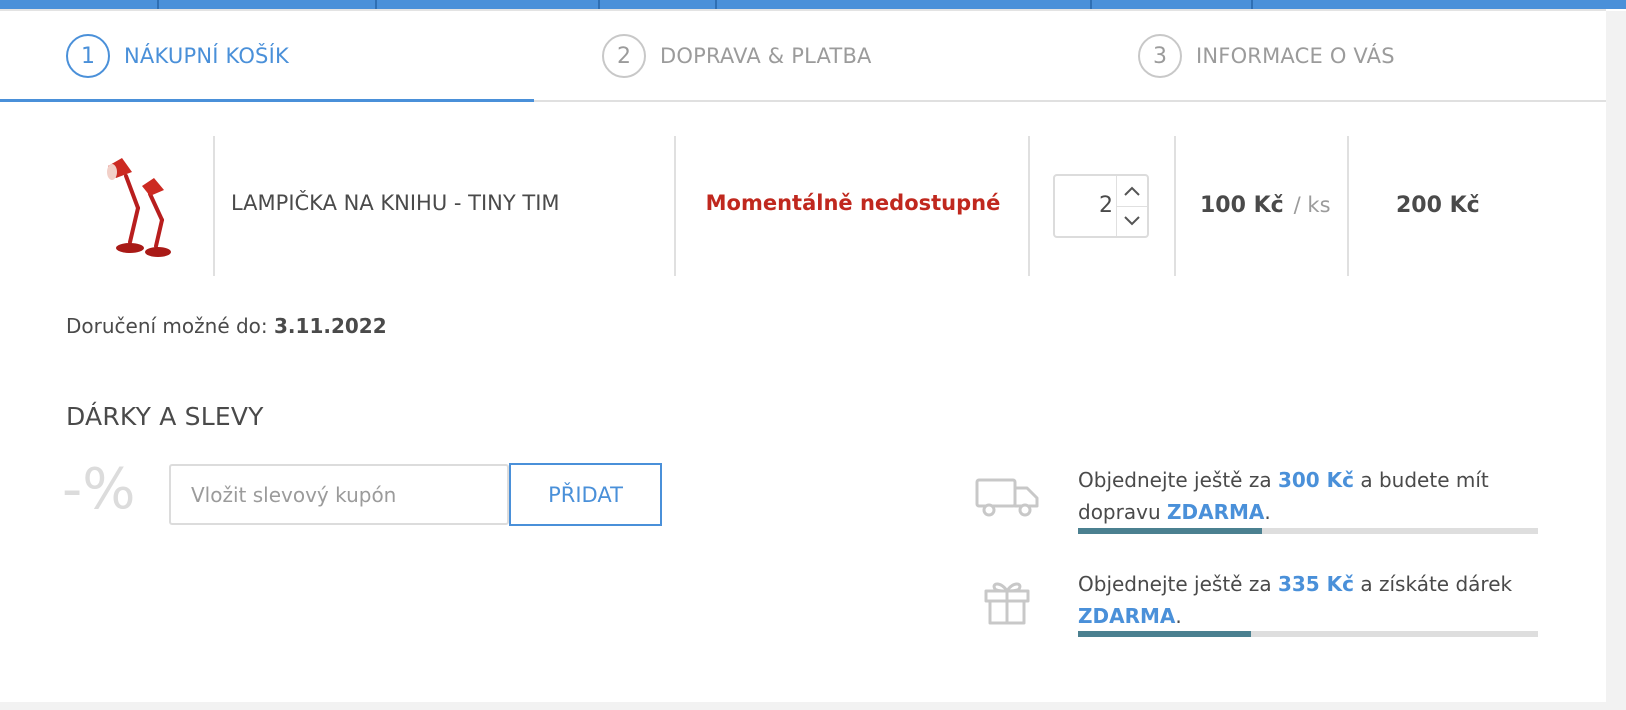  What do you see at coordinates (803, 10) in the screenshot?
I see `divider` at bounding box center [803, 10].